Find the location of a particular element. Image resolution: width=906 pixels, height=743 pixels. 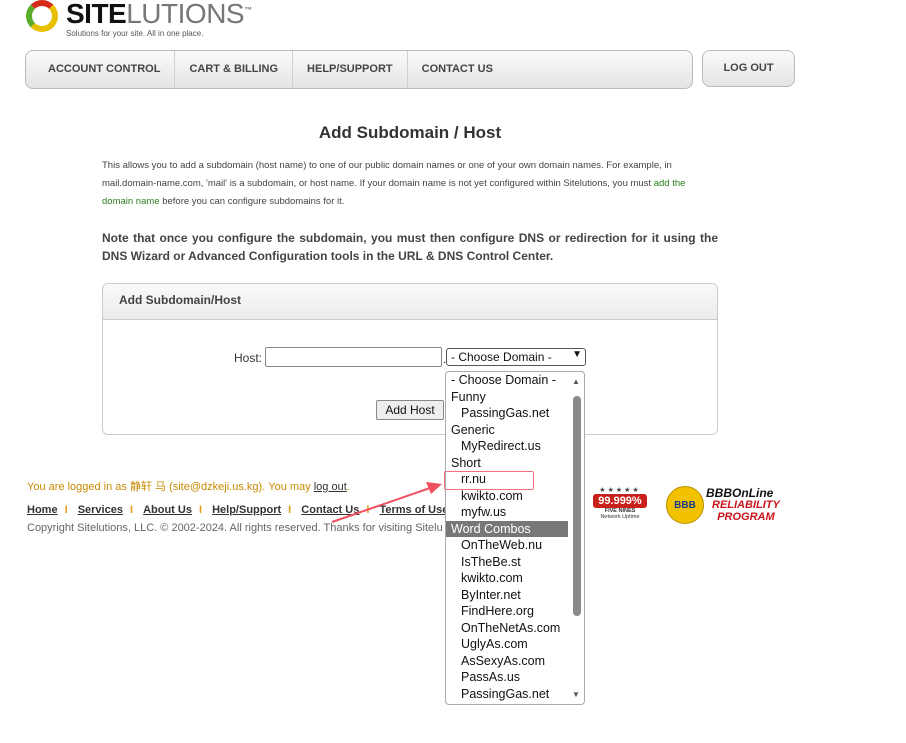

dropdown-option: OnTheNetAs.com is located at coordinates (515, 628).